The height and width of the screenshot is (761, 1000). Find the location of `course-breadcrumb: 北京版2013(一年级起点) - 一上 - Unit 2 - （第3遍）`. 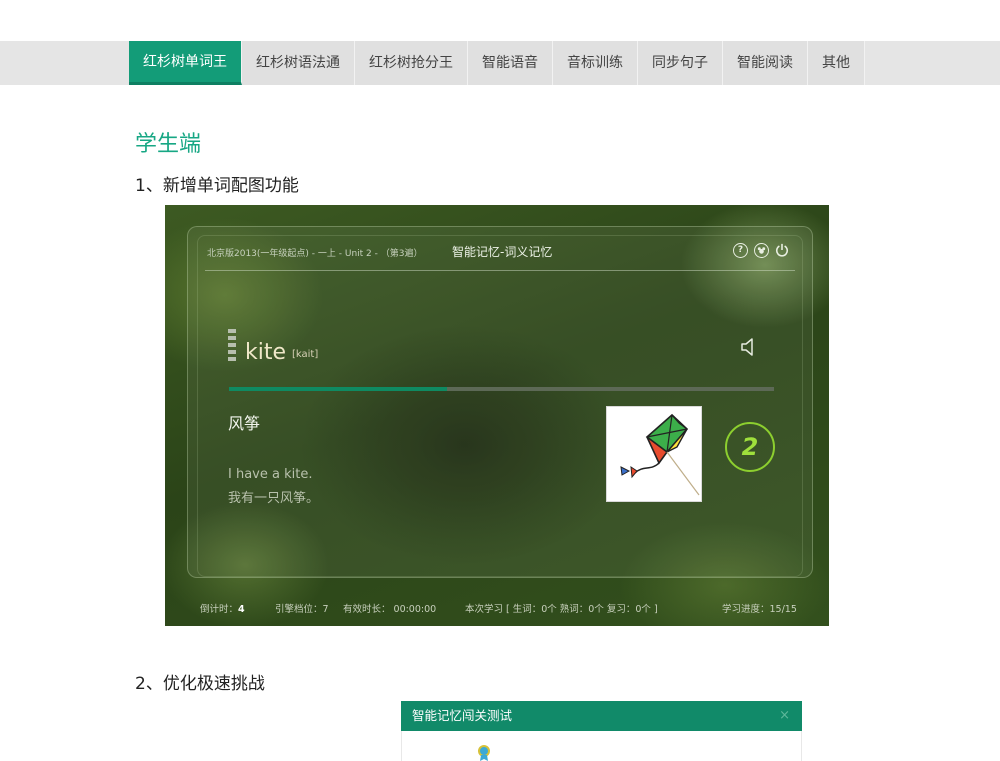

course-breadcrumb: 北京版2013(一年级起点) - 一上 - Unit 2 - （第3遍） is located at coordinates (315, 254).